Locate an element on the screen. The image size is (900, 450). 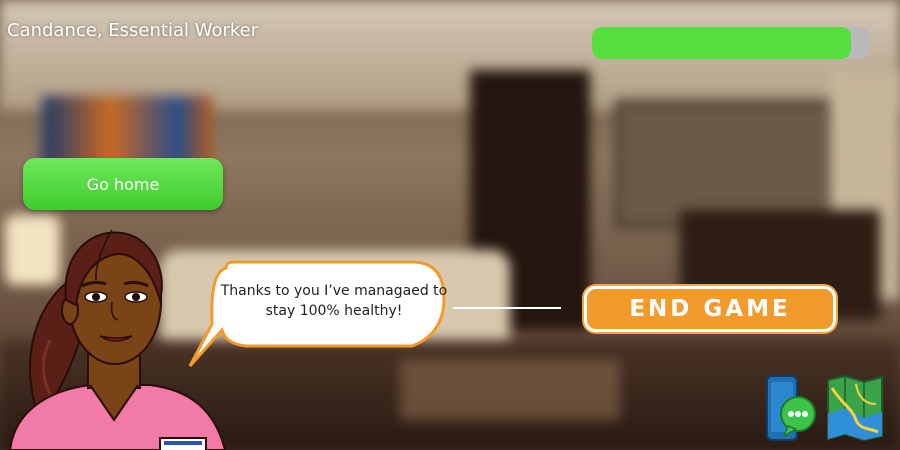
health-bar-fill is located at coordinates (721, 43).